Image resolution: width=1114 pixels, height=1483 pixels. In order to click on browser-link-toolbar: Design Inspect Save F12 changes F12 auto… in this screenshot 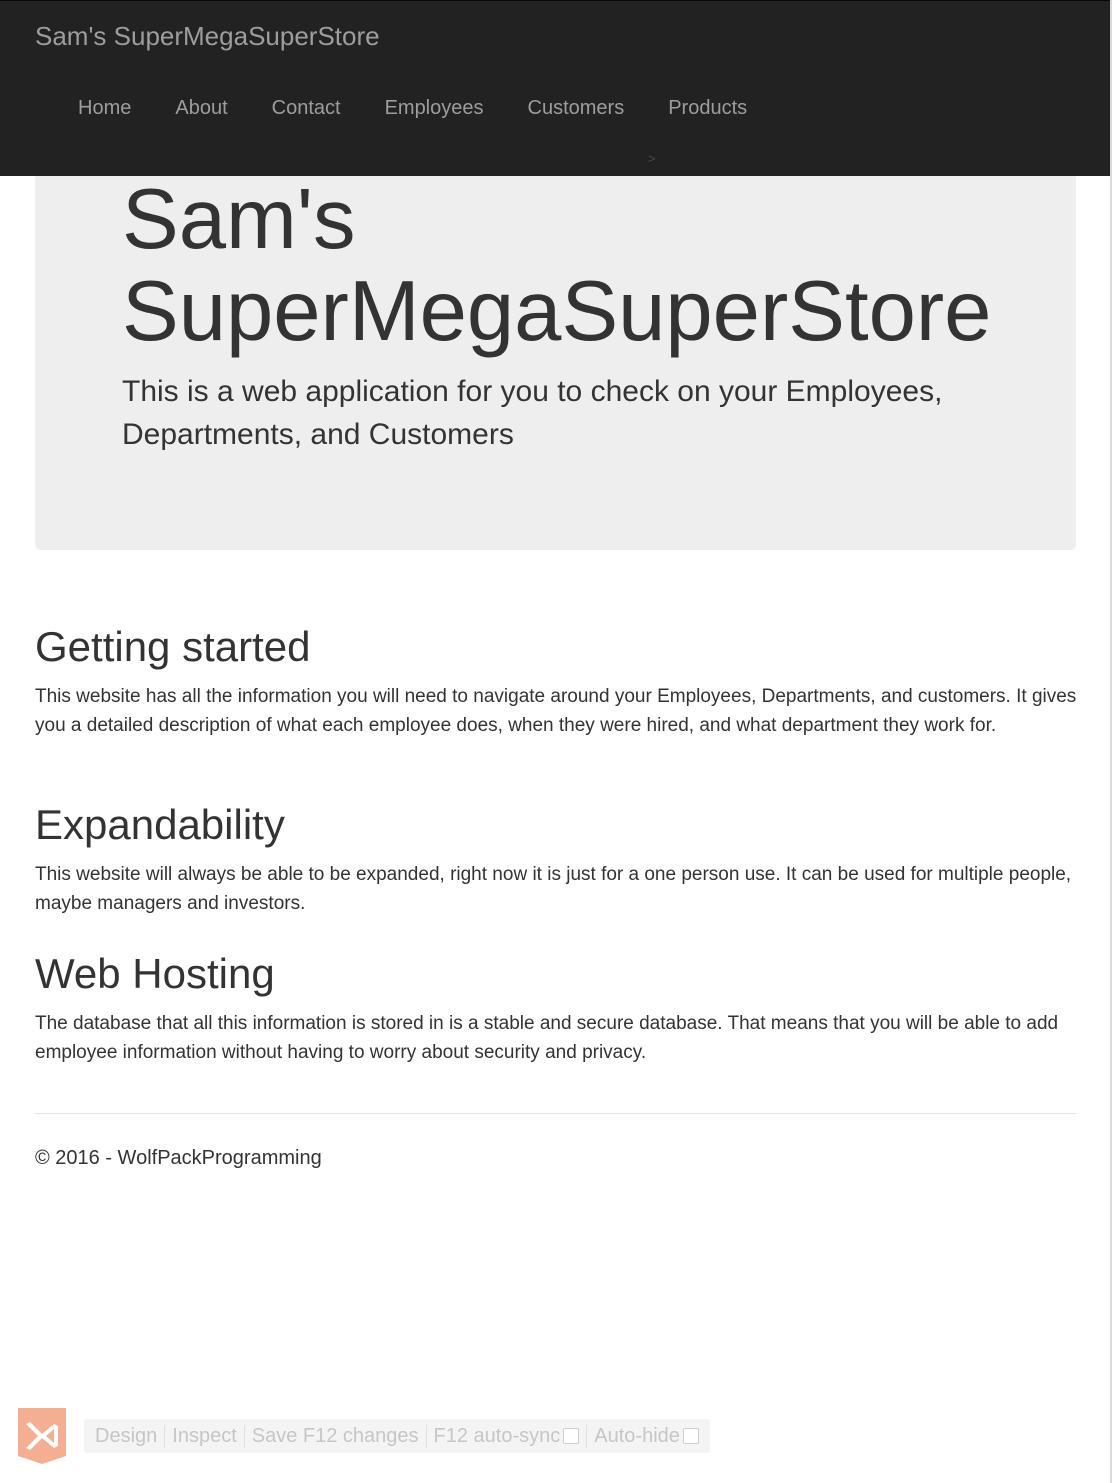, I will do `click(397, 1436)`.